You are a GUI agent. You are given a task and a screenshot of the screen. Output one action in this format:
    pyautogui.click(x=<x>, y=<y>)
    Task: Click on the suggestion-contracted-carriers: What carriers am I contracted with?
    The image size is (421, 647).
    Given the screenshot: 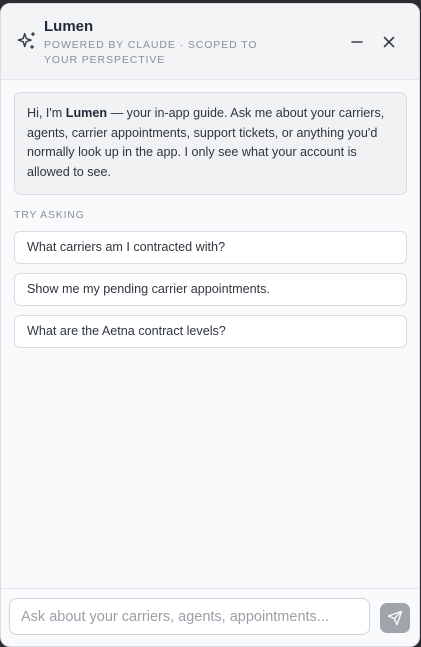 What is the action you would take?
    pyautogui.click(x=210, y=247)
    